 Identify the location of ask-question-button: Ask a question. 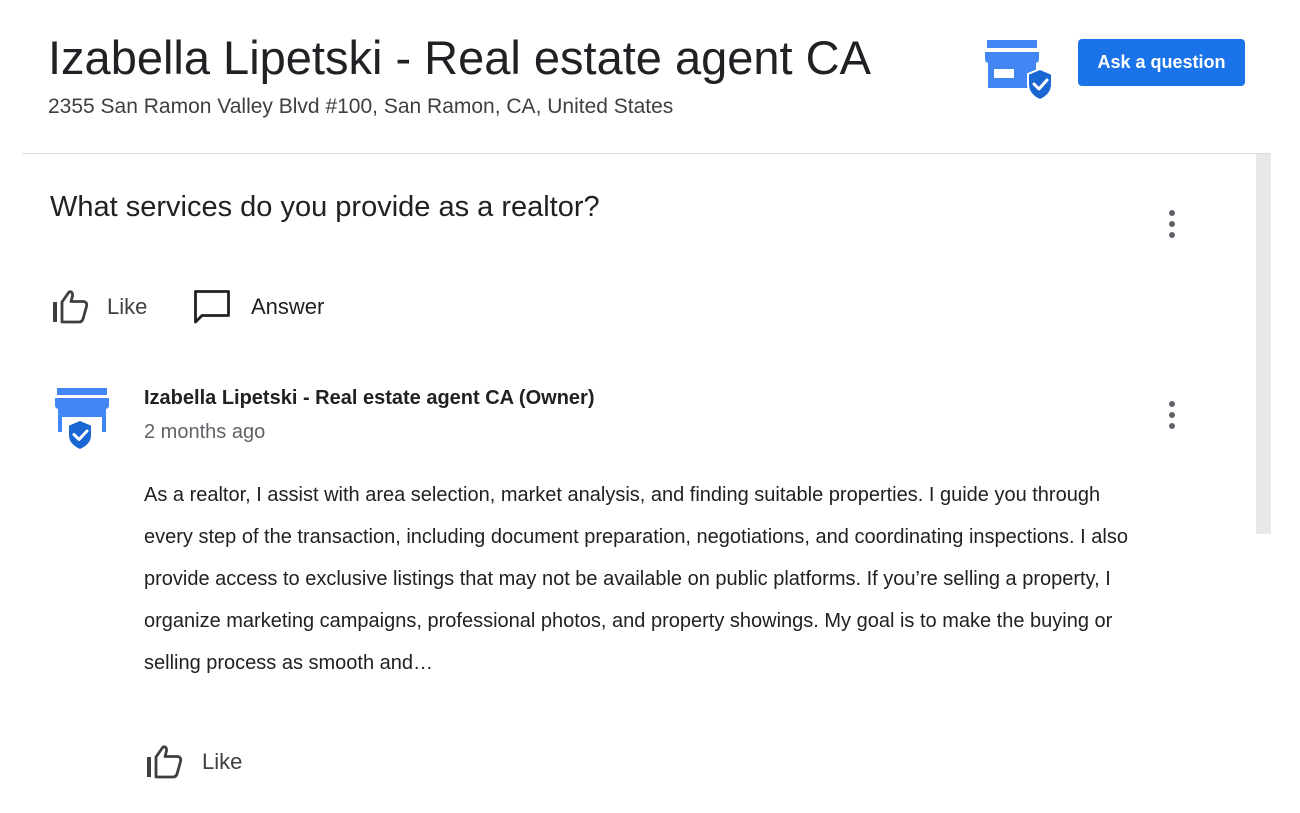
(1161, 62).